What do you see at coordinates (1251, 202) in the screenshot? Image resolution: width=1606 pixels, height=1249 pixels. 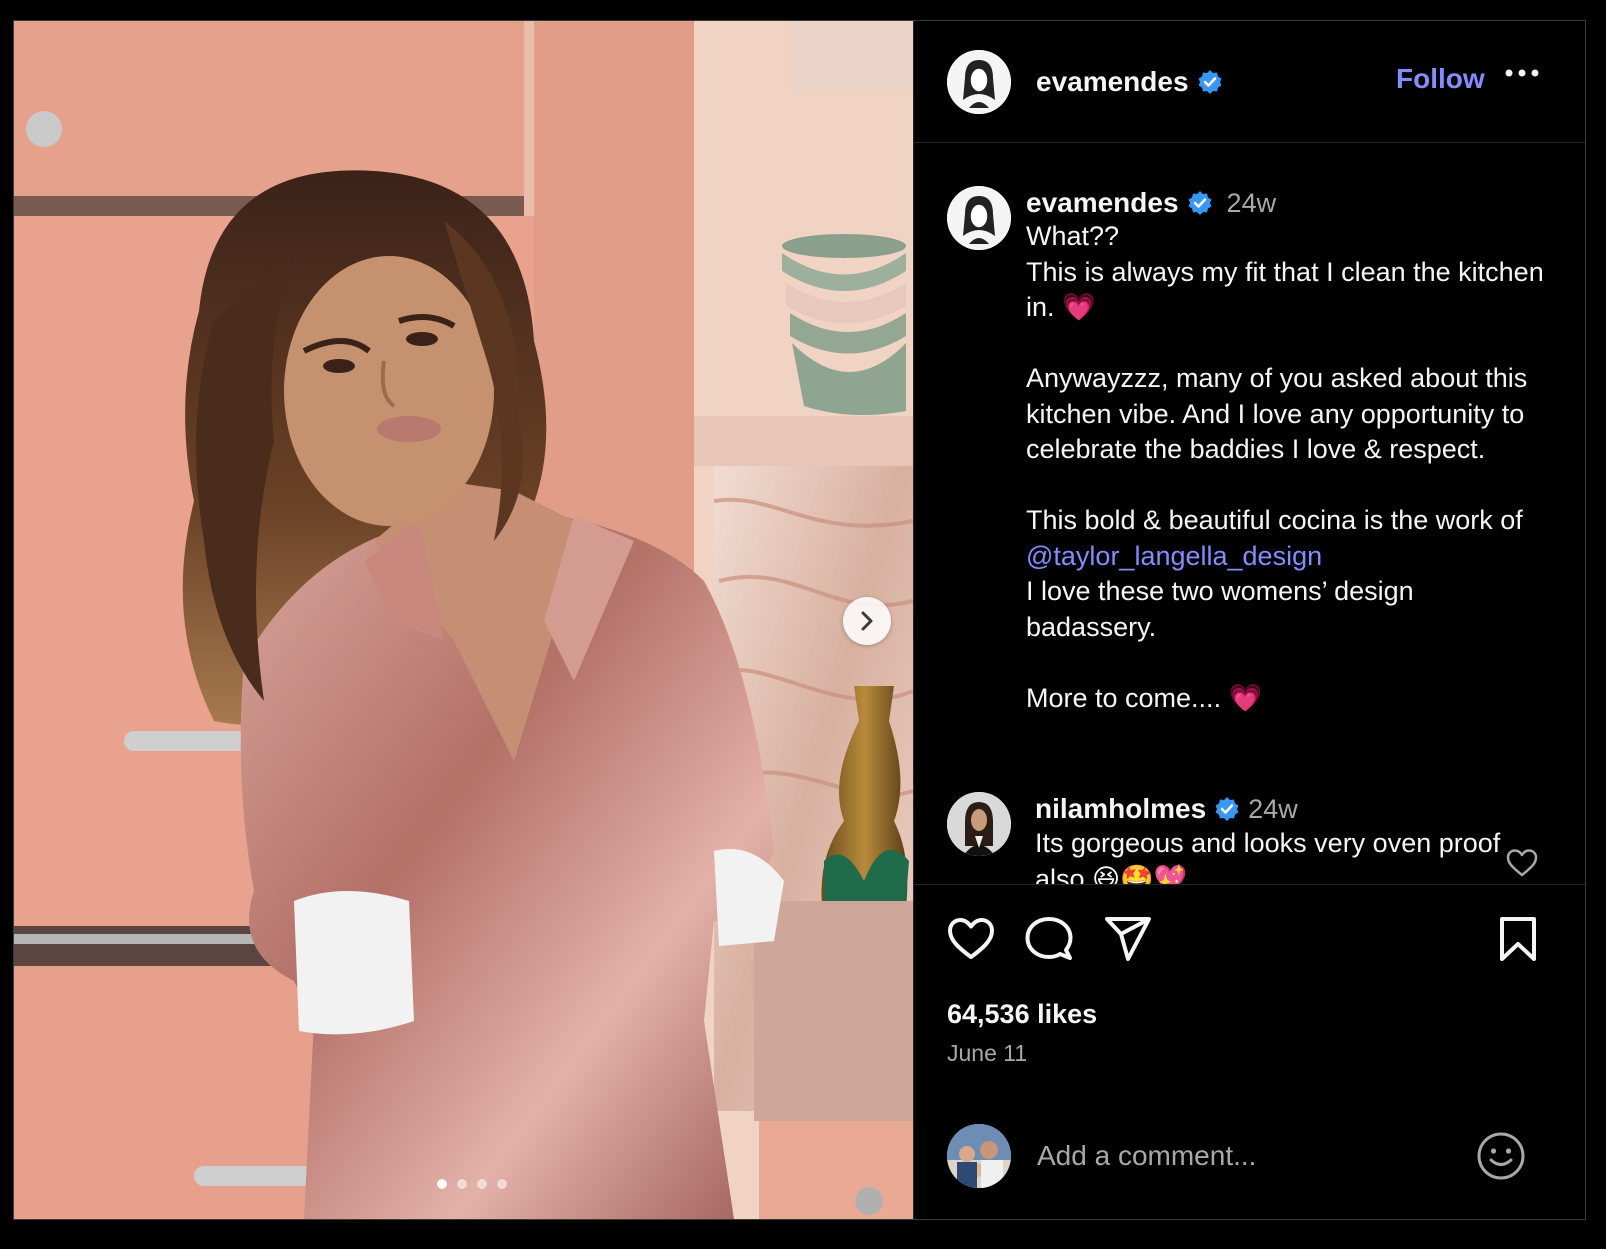 I see `caption-timestamp: 24w` at bounding box center [1251, 202].